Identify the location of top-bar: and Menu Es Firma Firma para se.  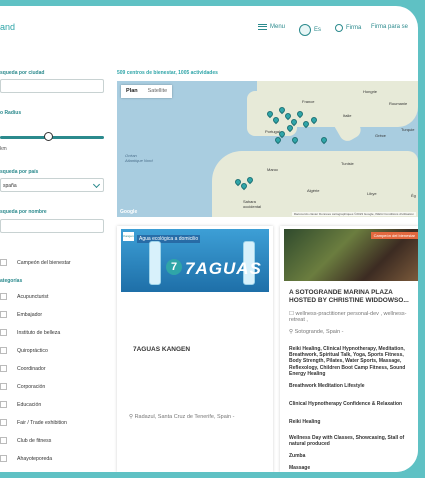
(209, 29).